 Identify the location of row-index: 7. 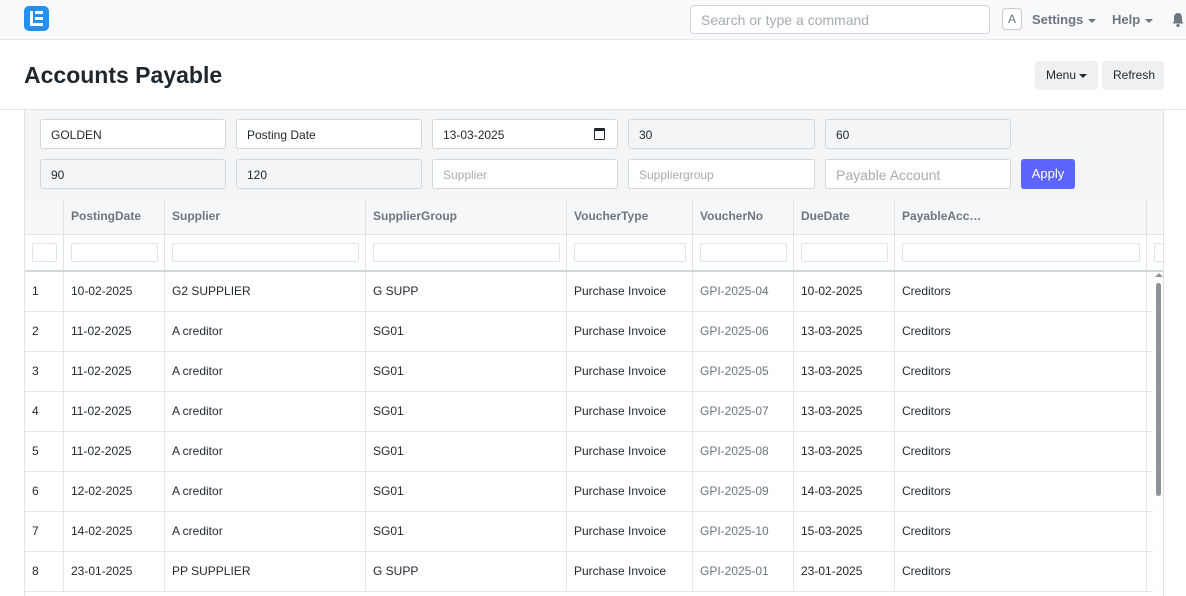
(44, 532).